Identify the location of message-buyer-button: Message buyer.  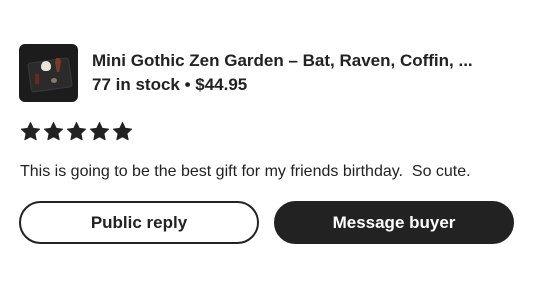
(394, 222).